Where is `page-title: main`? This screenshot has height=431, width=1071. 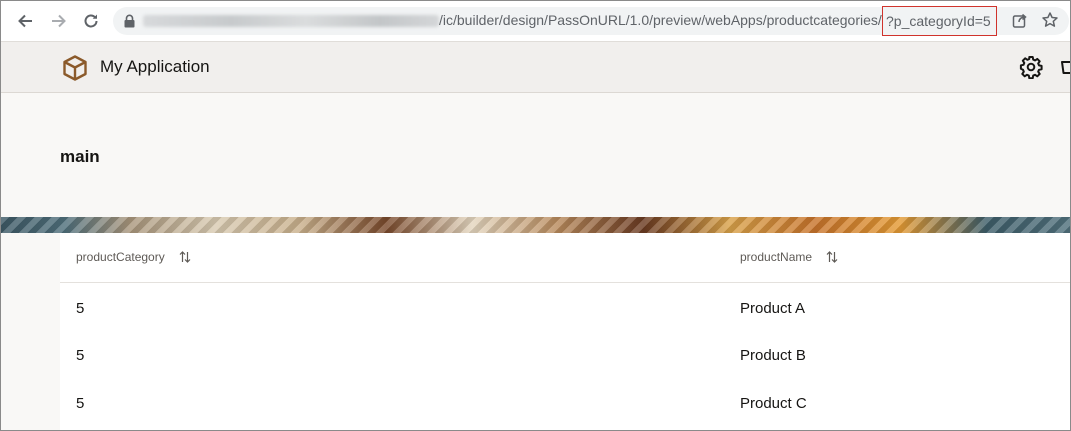 page-title: main is located at coordinates (80, 156).